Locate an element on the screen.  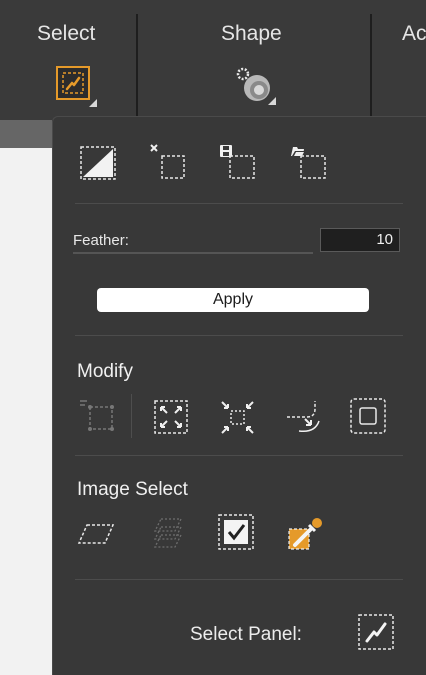
layered-select-icon is located at coordinates (168, 533).